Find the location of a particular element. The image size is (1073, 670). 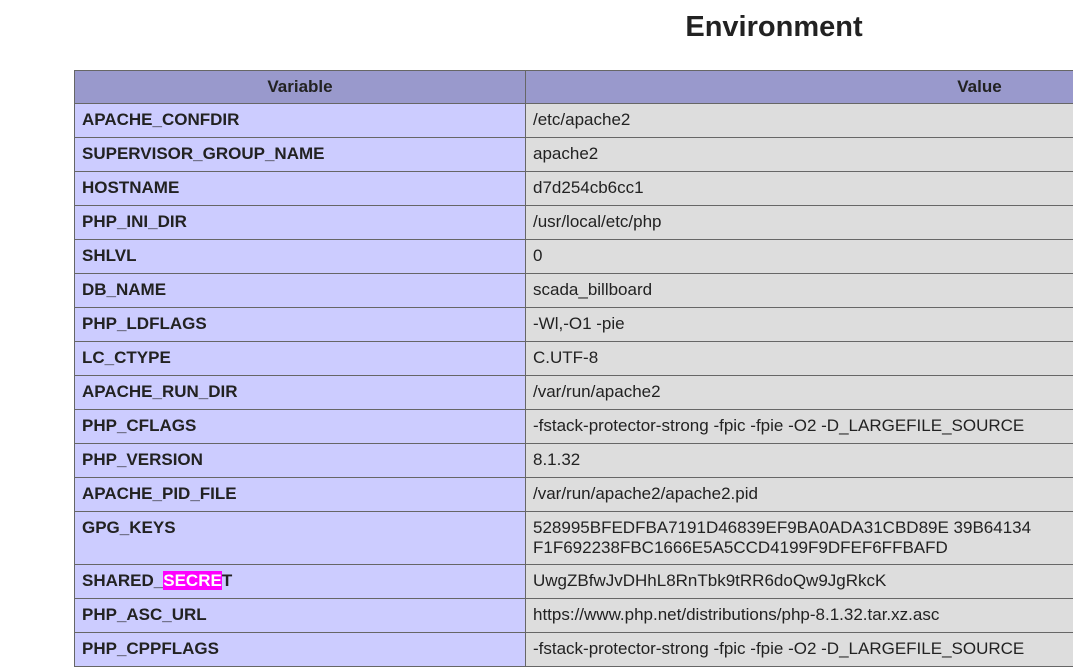

table-row: LC_CTYPE C.UTF-8 is located at coordinates (573, 358).